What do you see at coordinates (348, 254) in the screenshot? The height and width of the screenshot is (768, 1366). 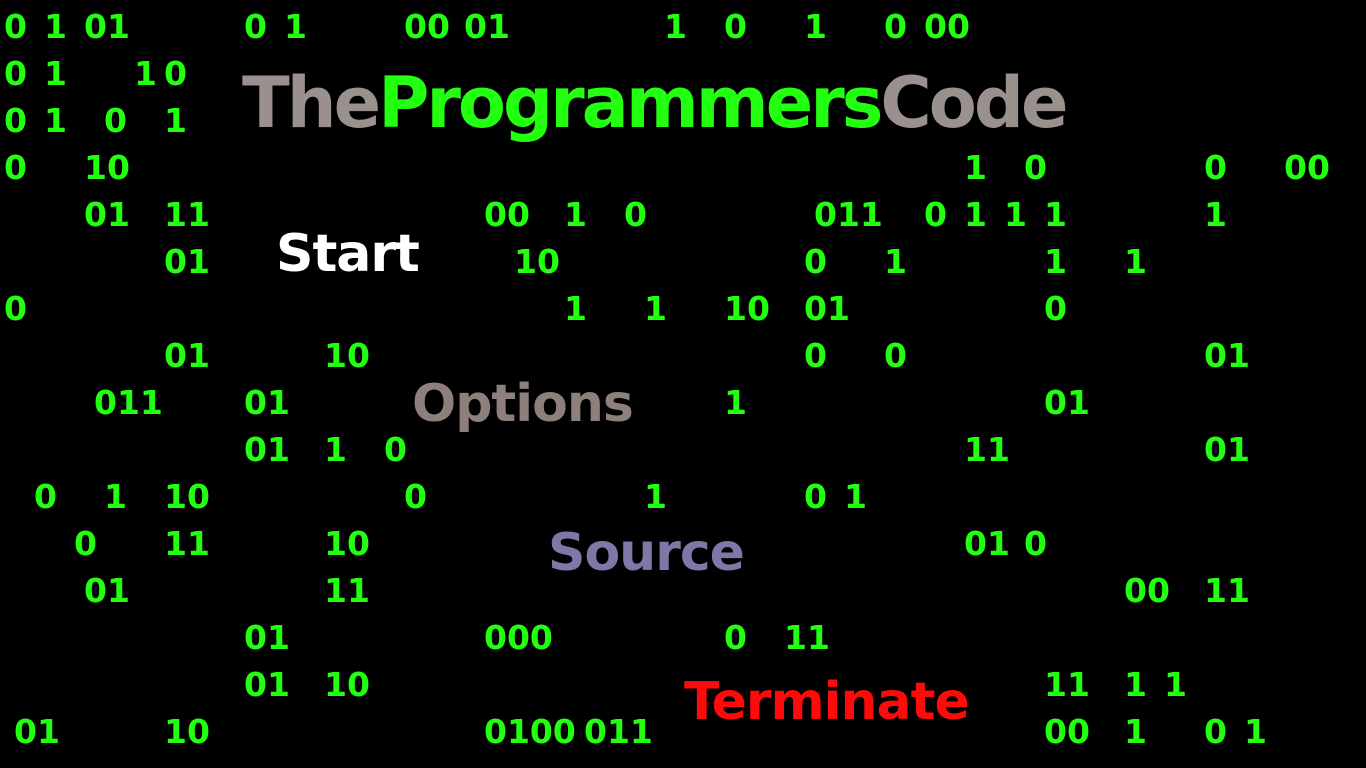 I see `start-button: Start` at bounding box center [348, 254].